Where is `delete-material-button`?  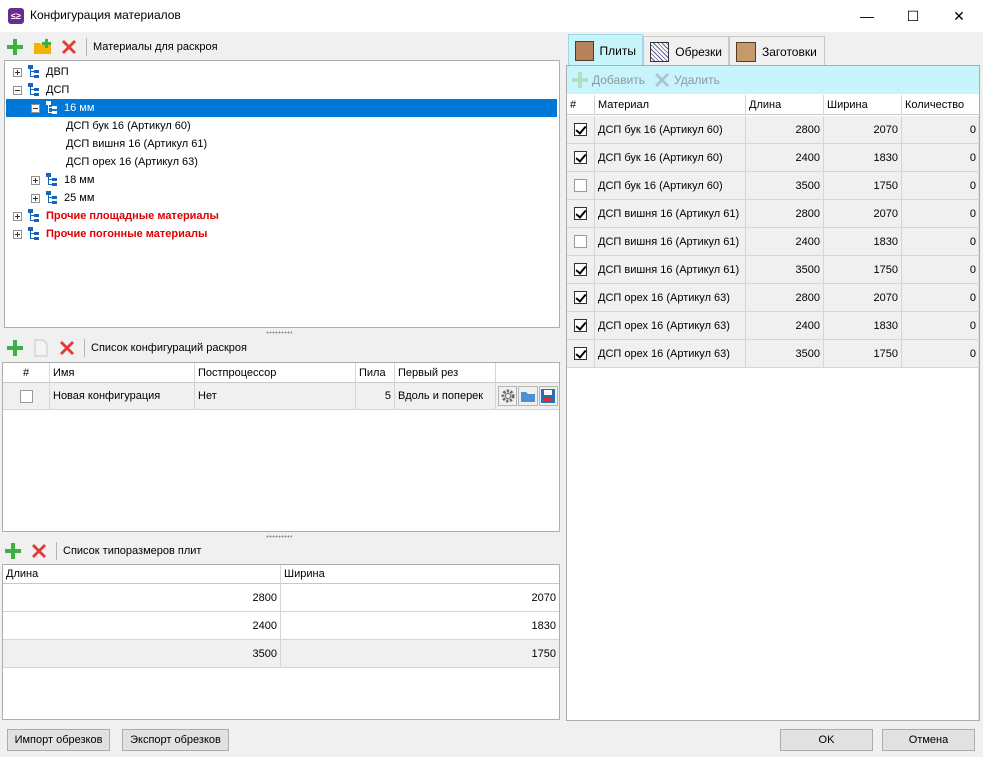 delete-material-button is located at coordinates (69, 47).